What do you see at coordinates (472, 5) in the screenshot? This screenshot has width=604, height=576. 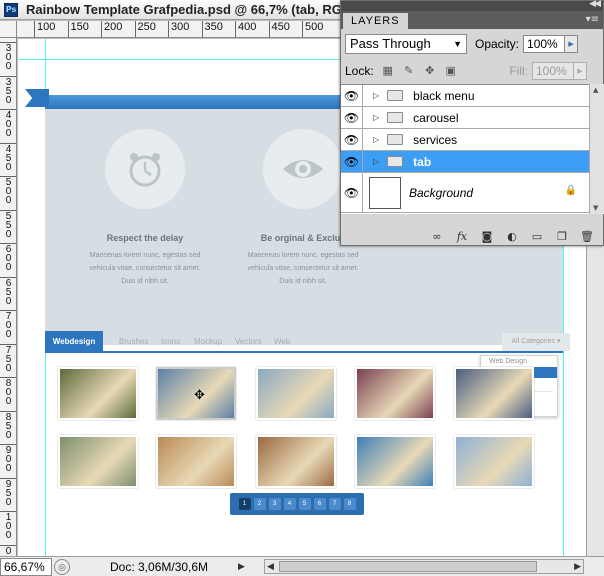 I see `panel-header: ◀◀` at bounding box center [472, 5].